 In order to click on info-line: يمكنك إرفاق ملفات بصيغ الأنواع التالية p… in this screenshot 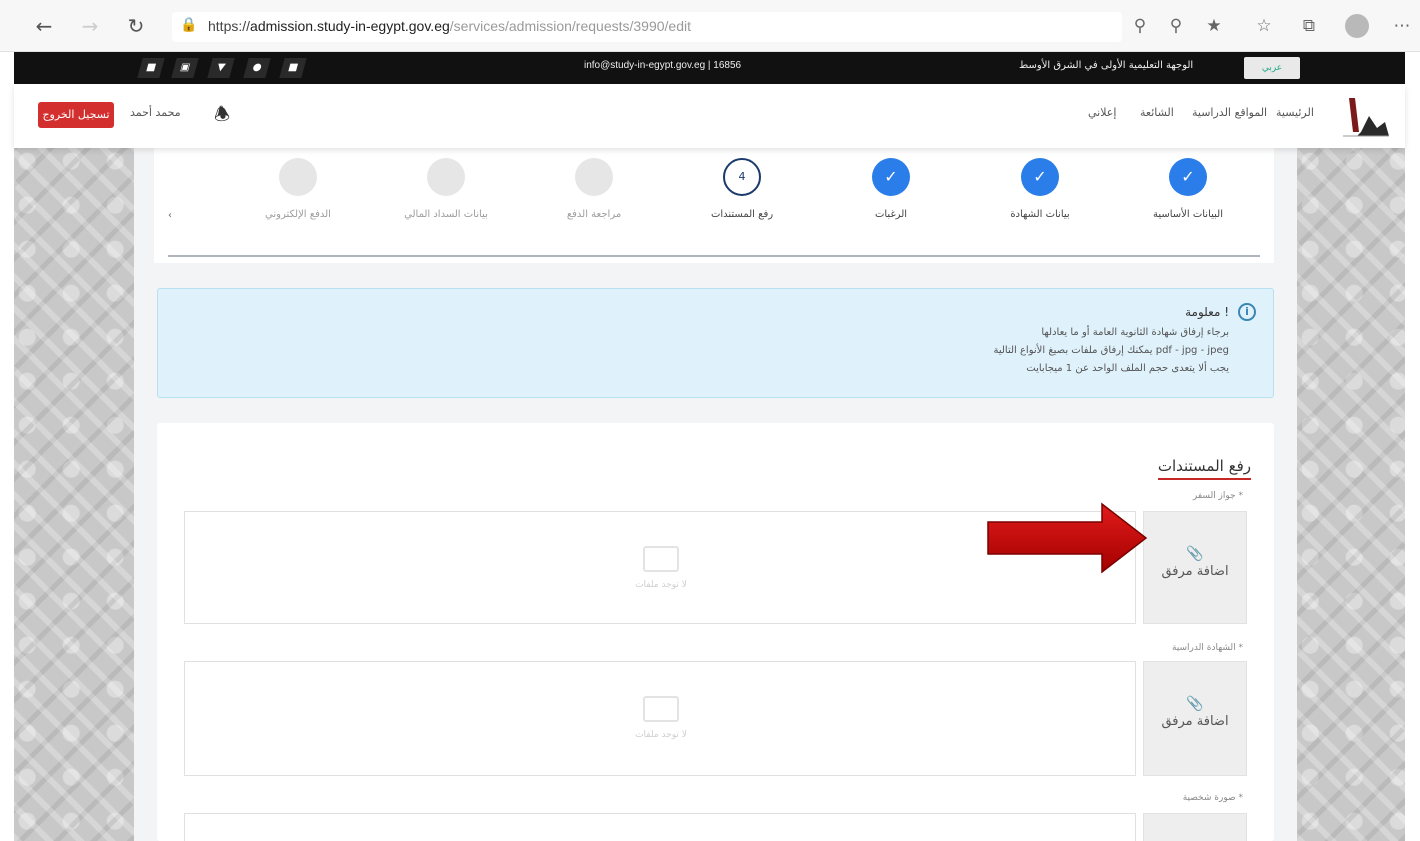, I will do `click(1111, 350)`.